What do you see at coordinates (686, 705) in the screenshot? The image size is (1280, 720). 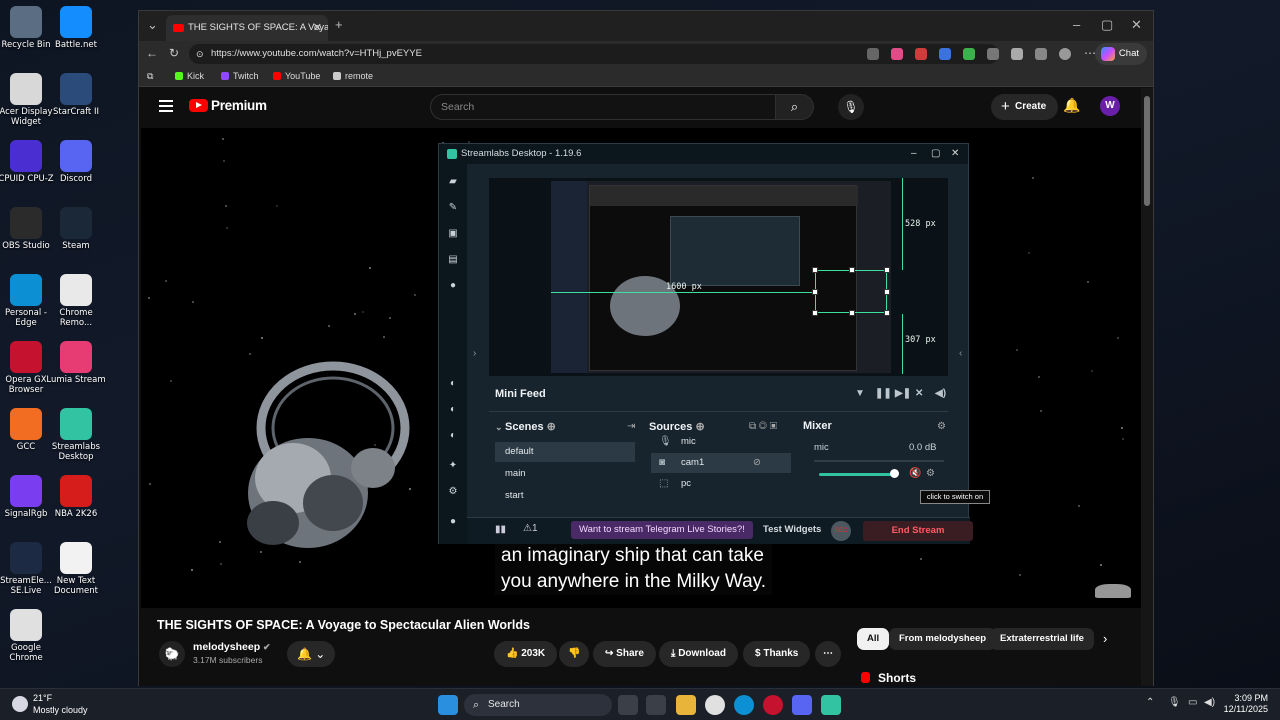 I see `file-explorer-icon` at bounding box center [686, 705].